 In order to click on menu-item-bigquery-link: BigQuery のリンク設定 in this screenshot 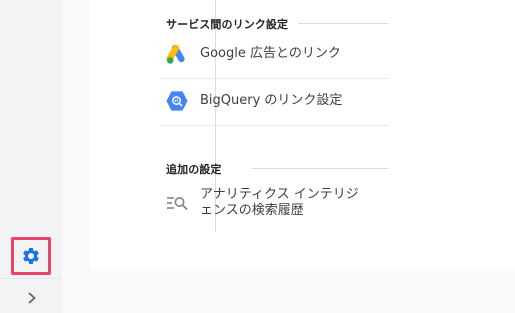, I will do `click(274, 101)`.